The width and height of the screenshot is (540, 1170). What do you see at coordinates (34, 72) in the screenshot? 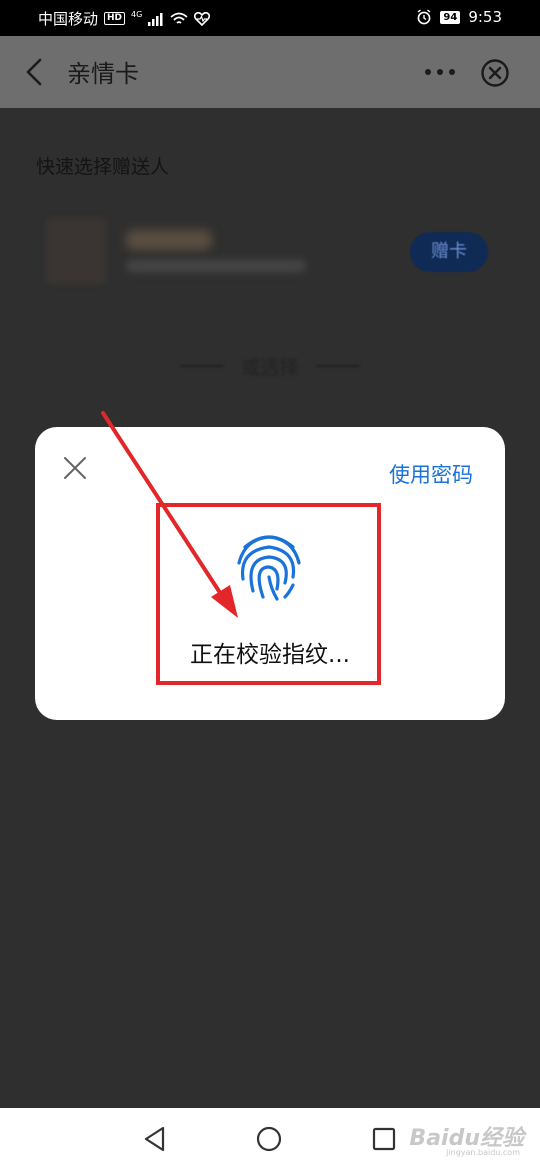
I see `back-chevron-icon` at bounding box center [34, 72].